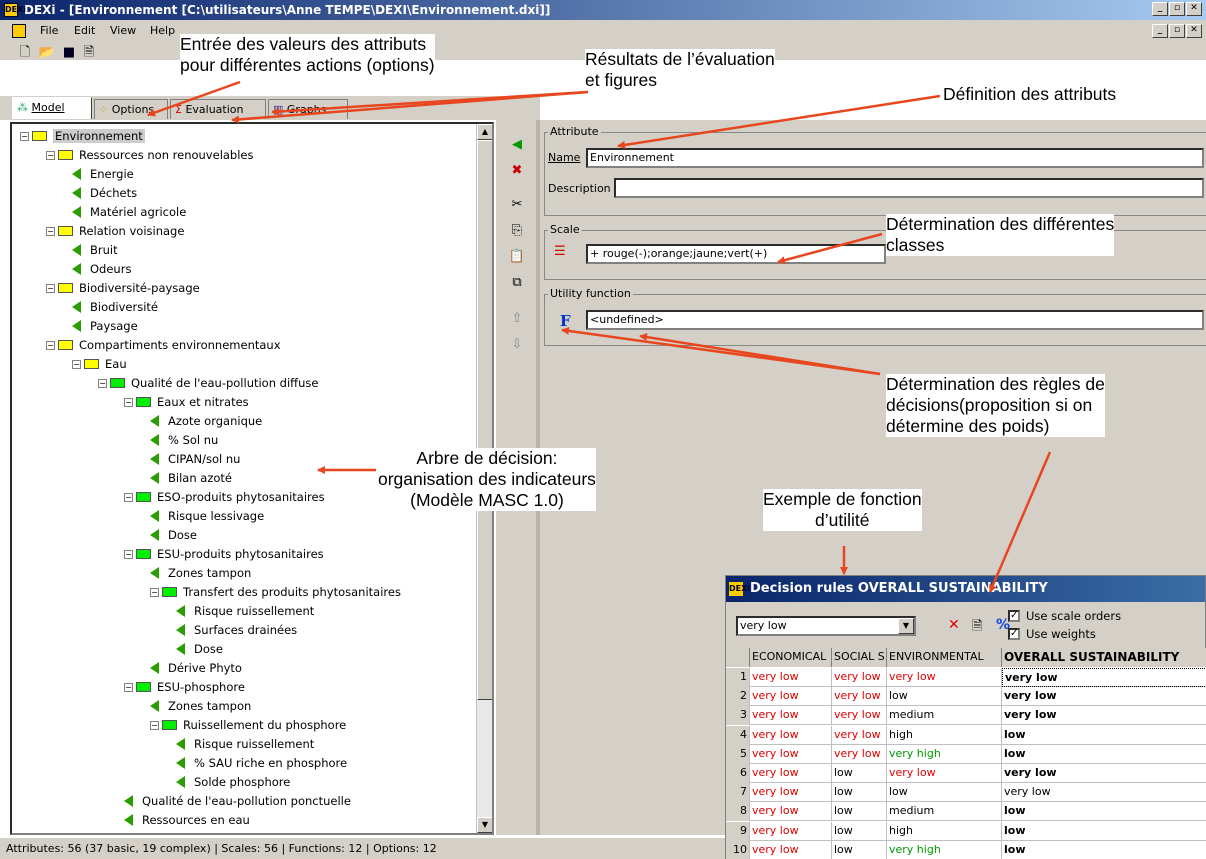 This screenshot has height=859, width=1206. What do you see at coordinates (966, 754) in the screenshot?
I see `rule-row: 5 very low very low very high low` at bounding box center [966, 754].